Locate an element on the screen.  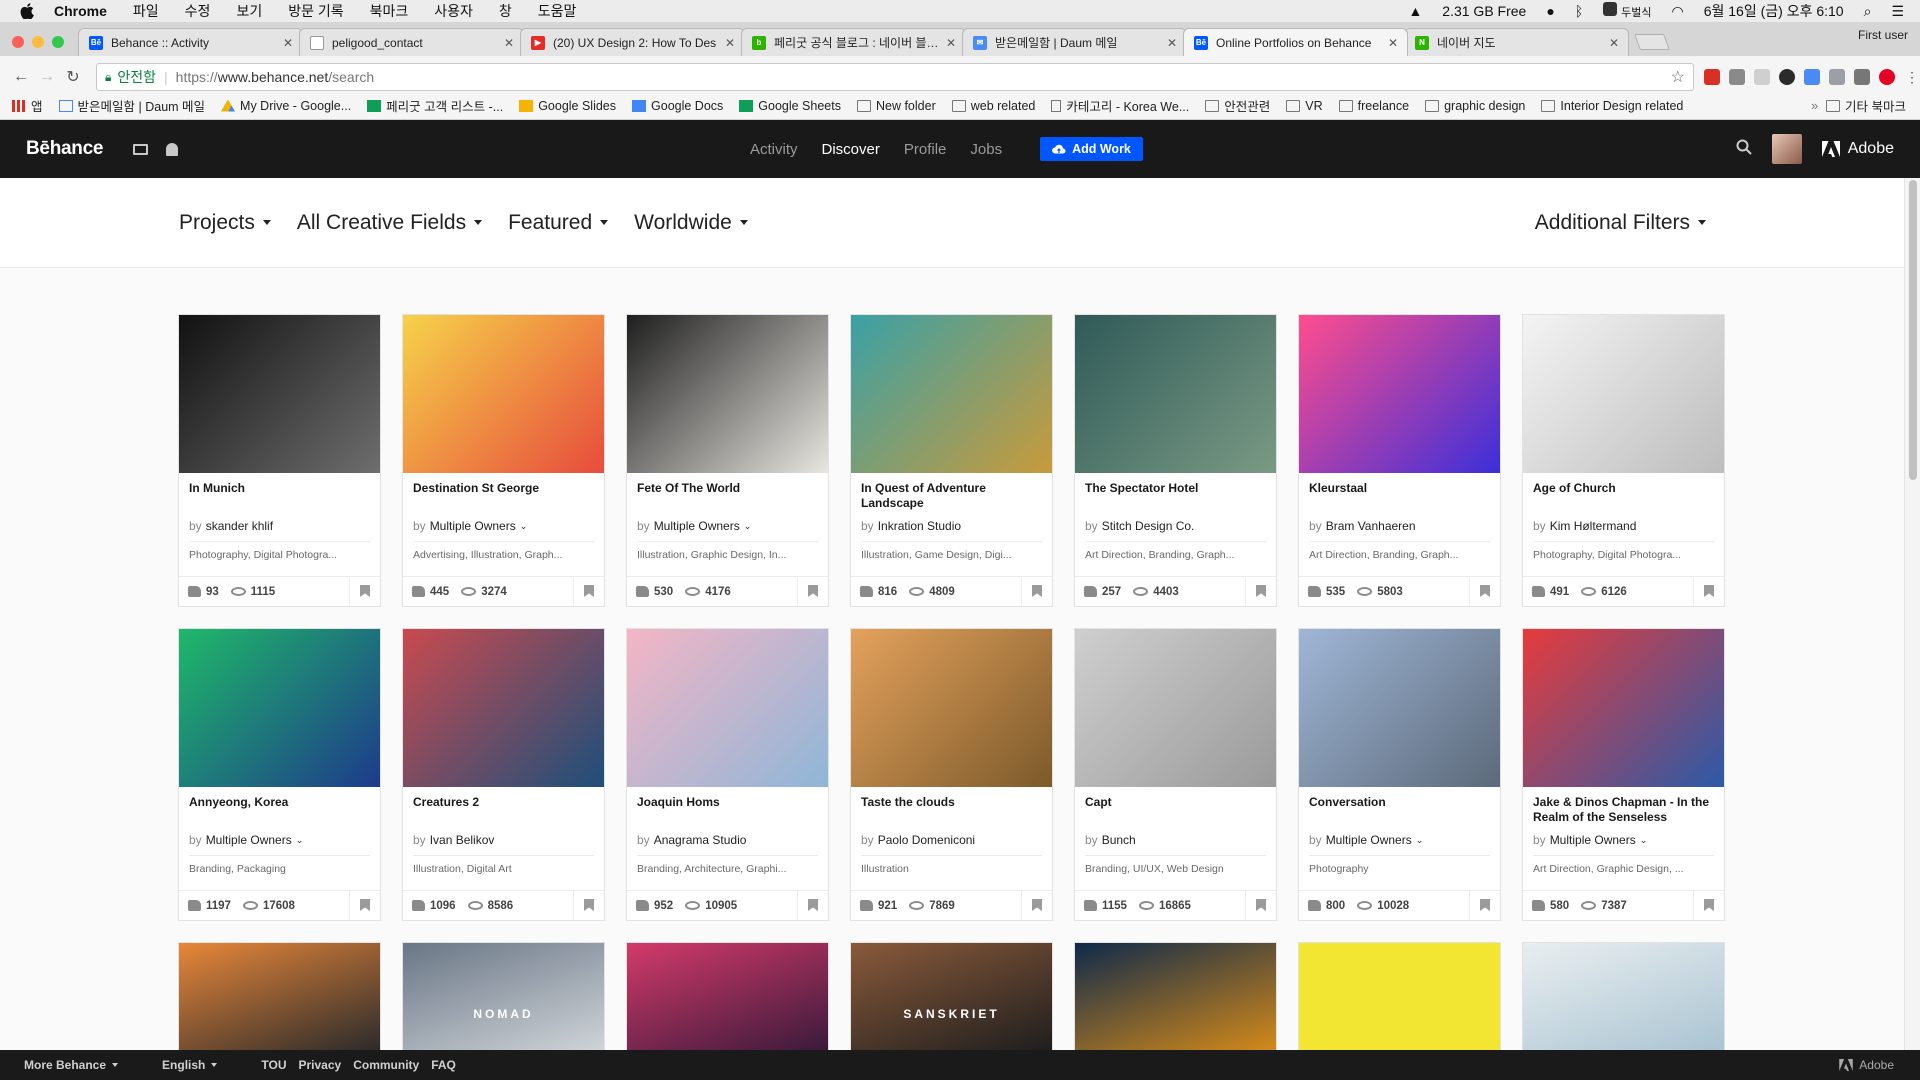
profile-name: First user is located at coordinates (1883, 35).